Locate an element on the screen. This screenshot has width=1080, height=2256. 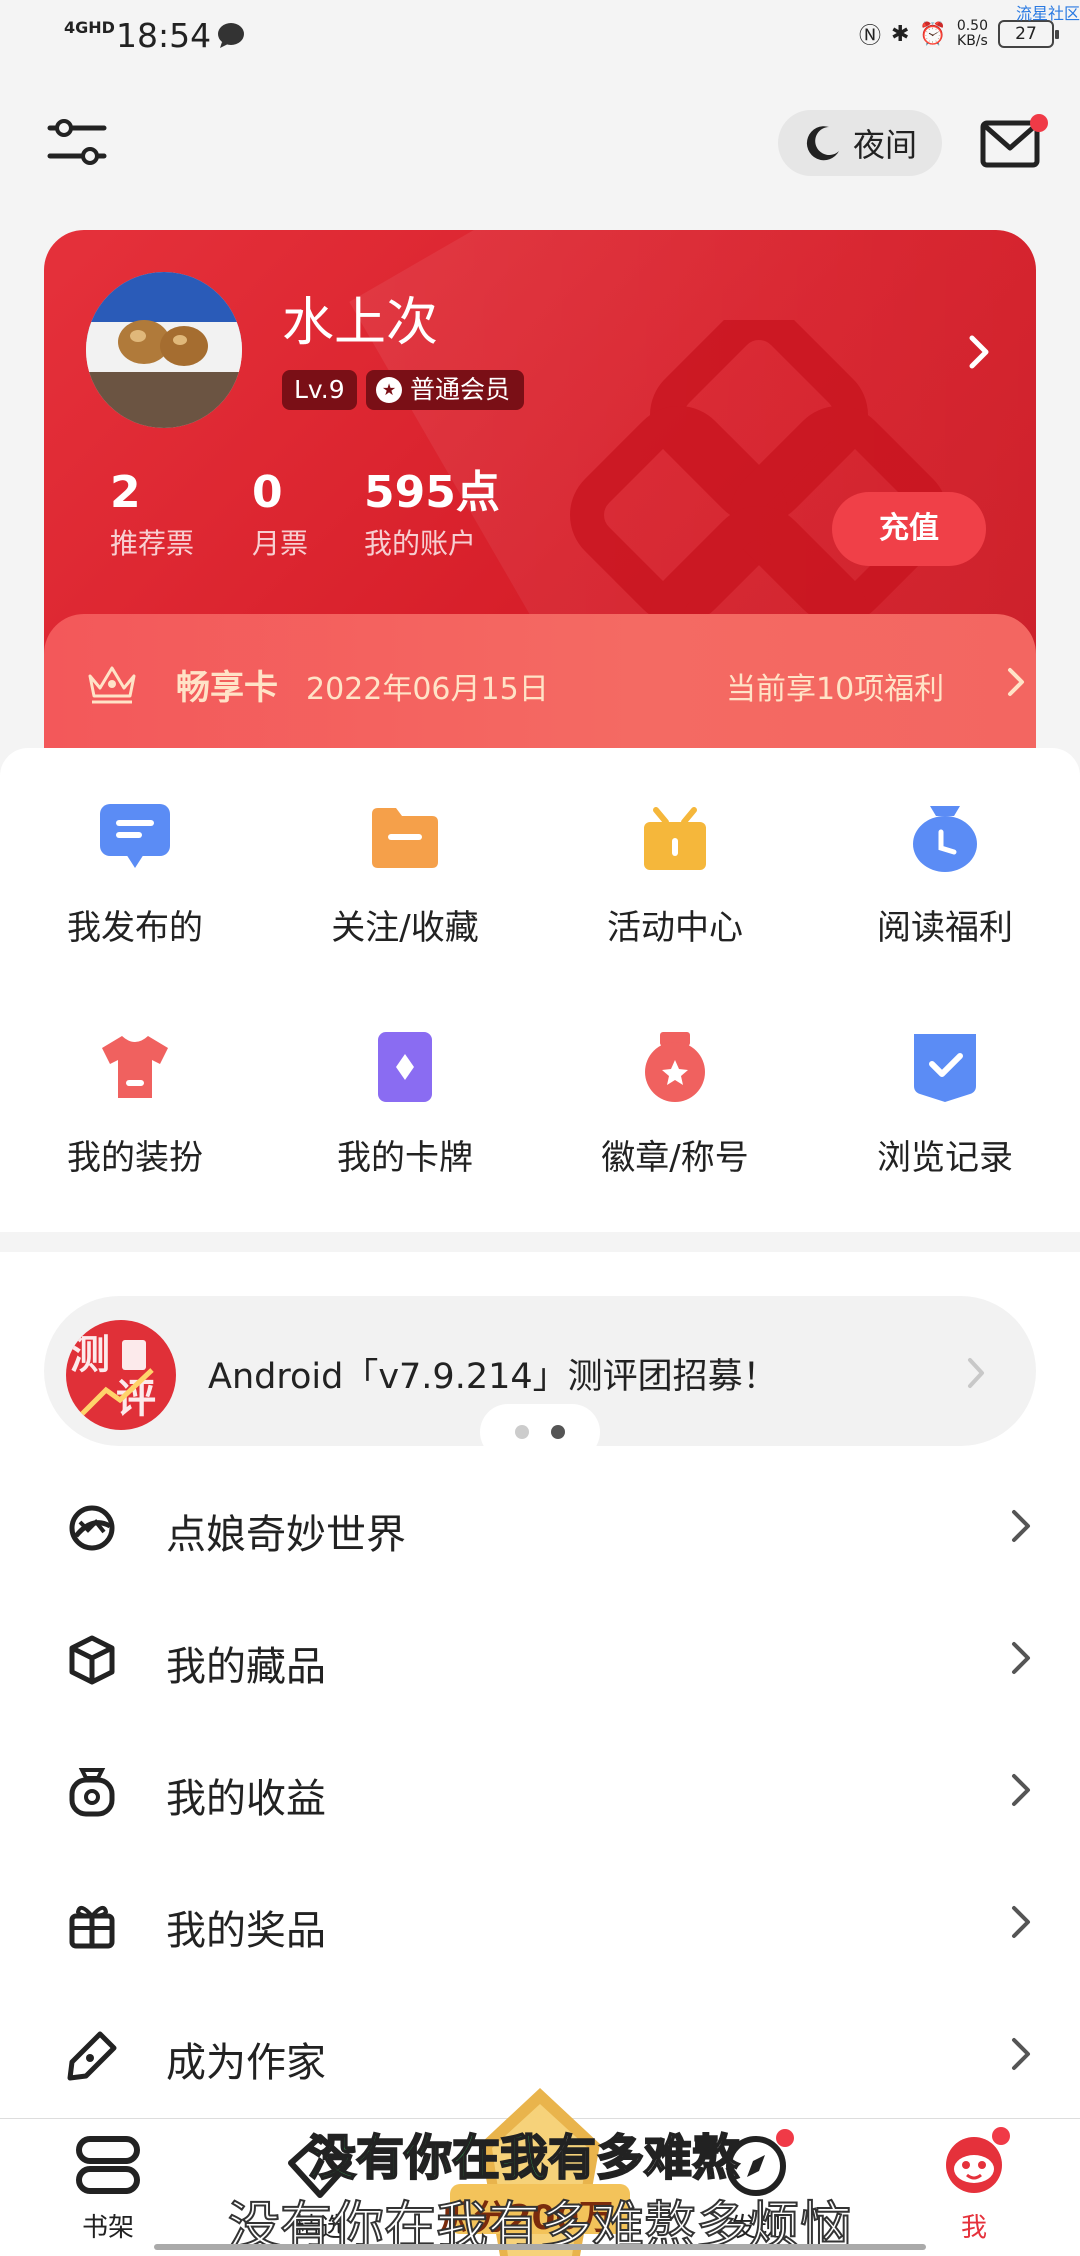
bluetooth-icon: ✱ is located at coordinates (900, 34).